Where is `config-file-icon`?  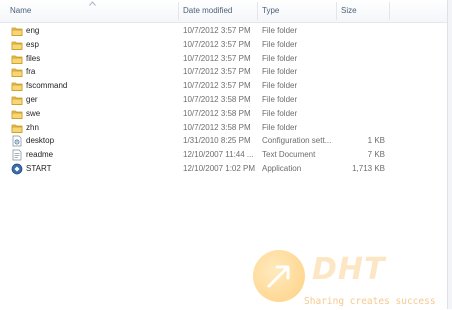
config-file-icon is located at coordinates (17, 141).